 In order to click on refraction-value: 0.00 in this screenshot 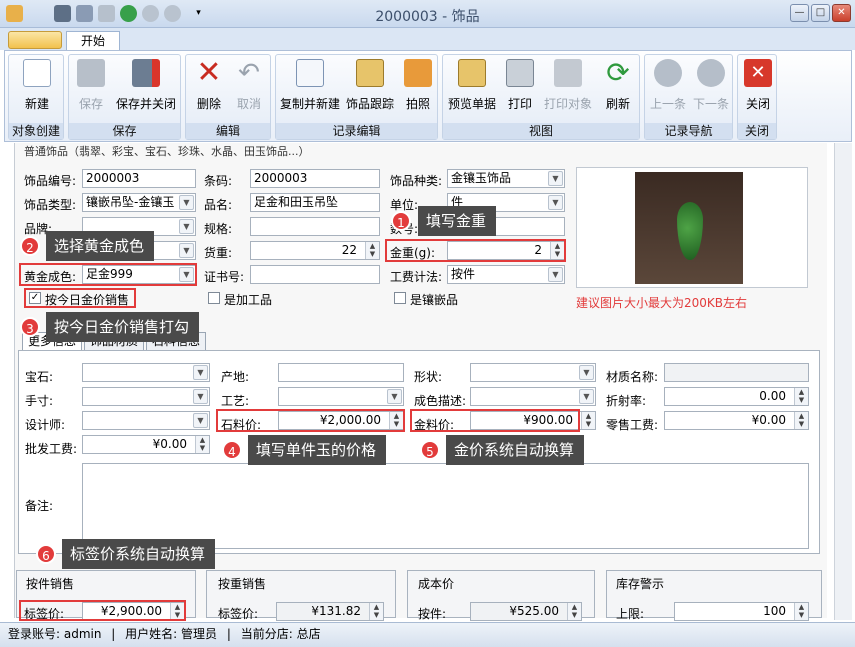, I will do `click(772, 396)`.